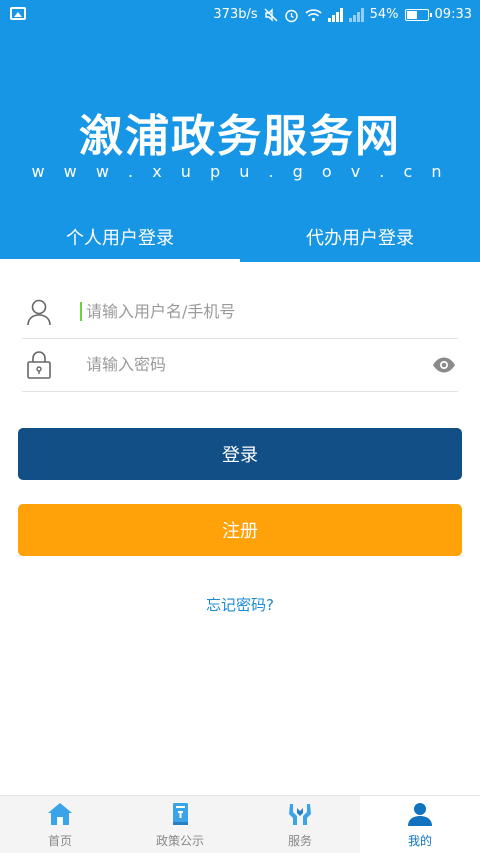 The height and width of the screenshot is (853, 480). I want to click on tab-service: 服务, so click(300, 824).